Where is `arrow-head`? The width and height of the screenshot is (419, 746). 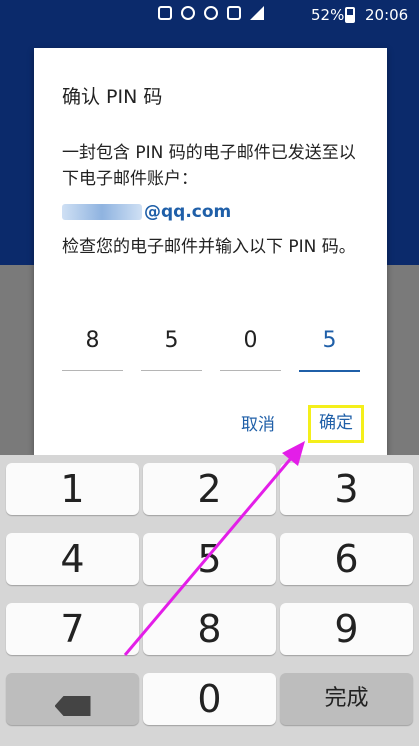 arrow-head is located at coordinates (293, 453).